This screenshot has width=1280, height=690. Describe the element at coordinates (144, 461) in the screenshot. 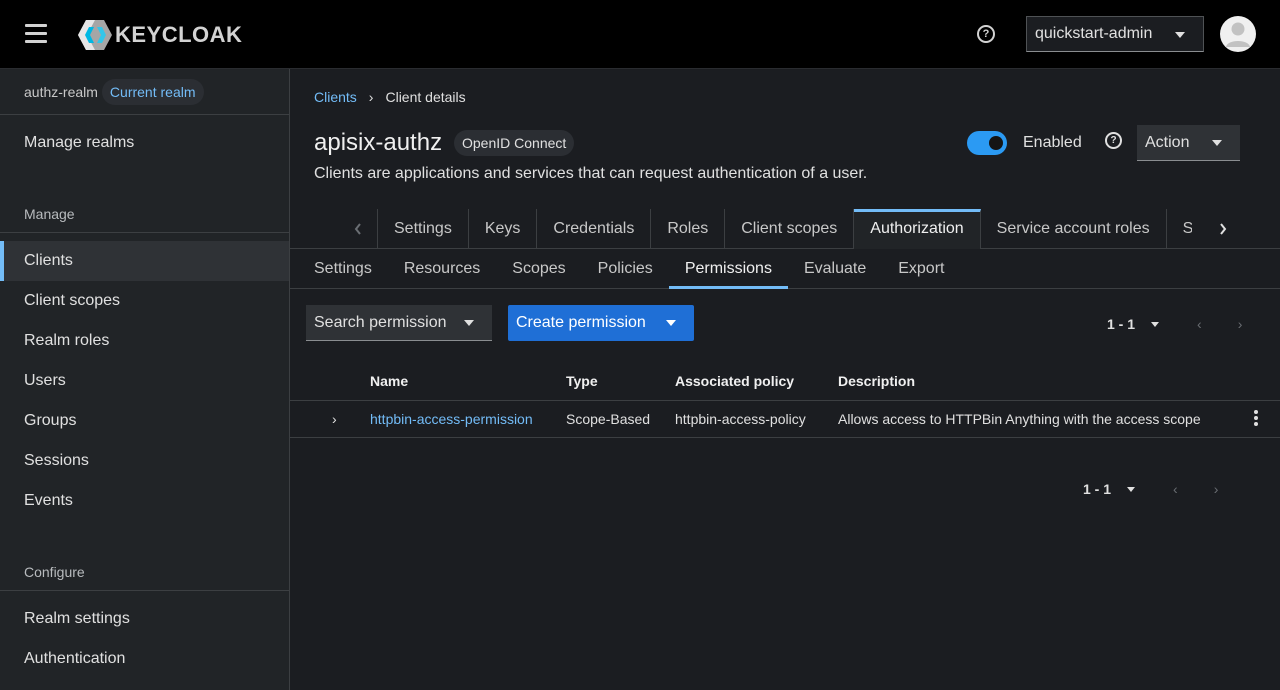

I see `sidebar-item-sessions: Sessions` at that location.